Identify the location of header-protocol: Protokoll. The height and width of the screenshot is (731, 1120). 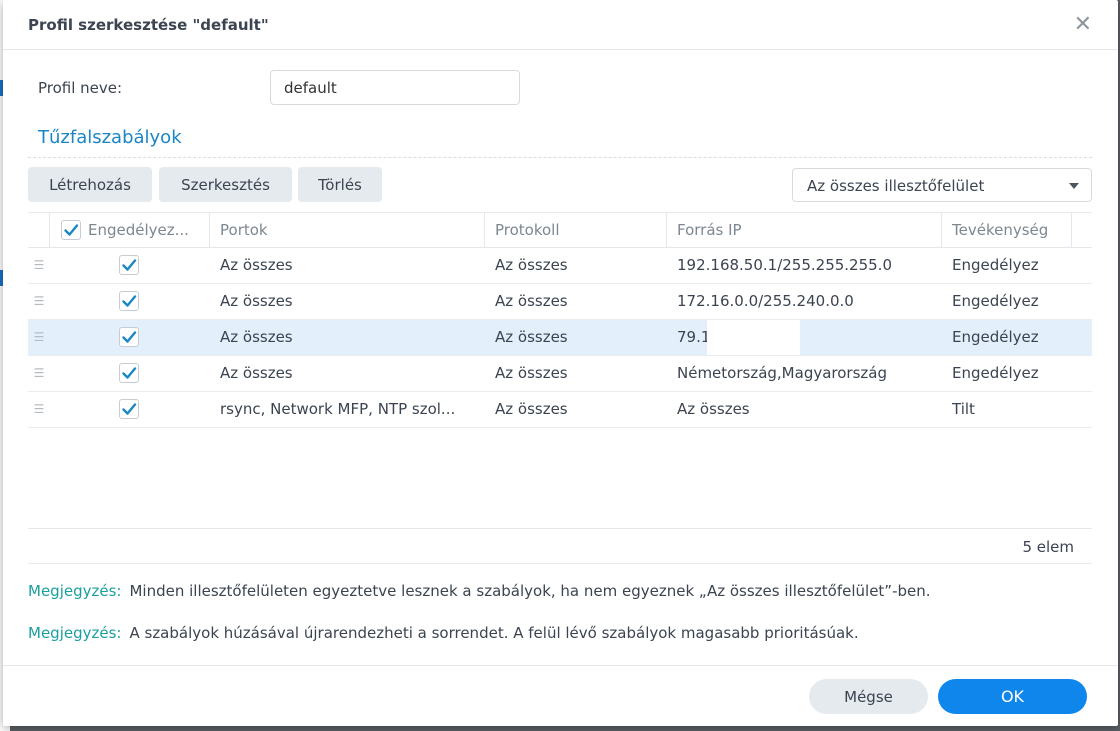
(576, 230).